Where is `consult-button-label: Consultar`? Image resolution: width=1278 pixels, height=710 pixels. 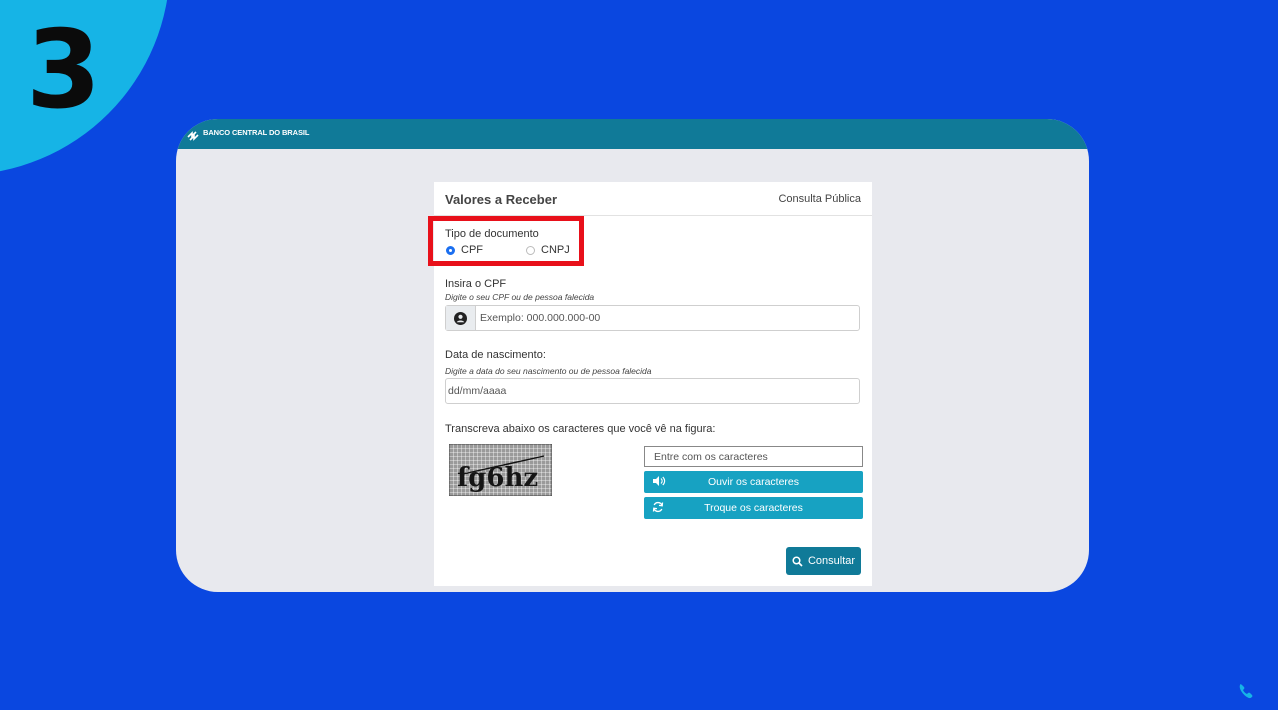 consult-button-label: Consultar is located at coordinates (831, 561).